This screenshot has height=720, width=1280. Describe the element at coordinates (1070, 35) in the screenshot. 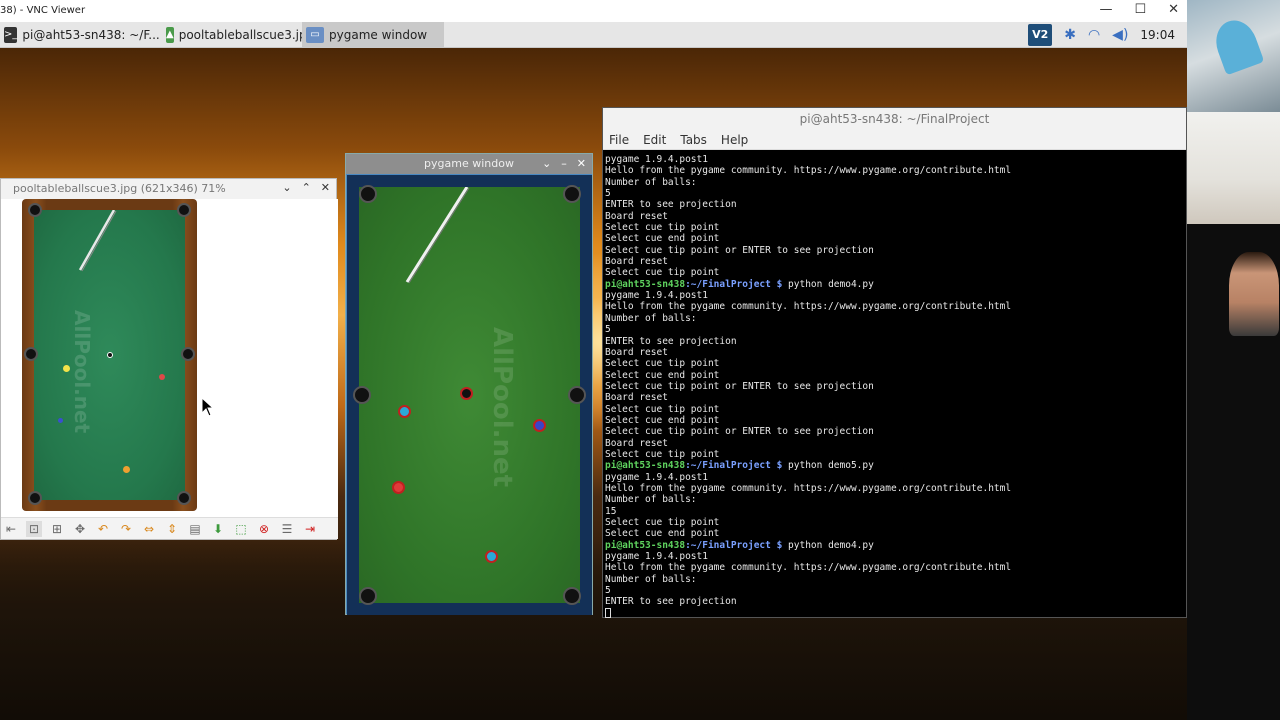

I see `bluetooth-icon: ✱` at that location.